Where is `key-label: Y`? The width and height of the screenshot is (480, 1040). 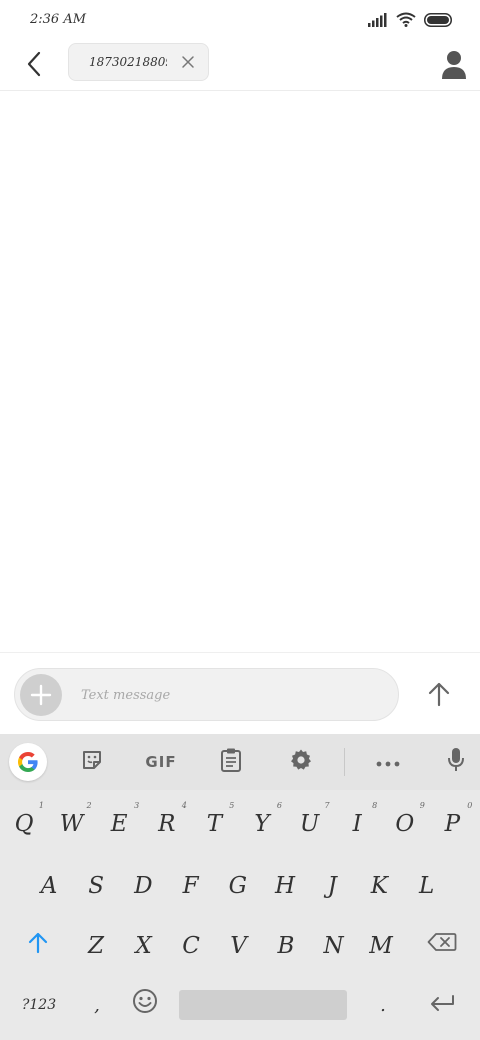
key-label: Y is located at coordinates (262, 824).